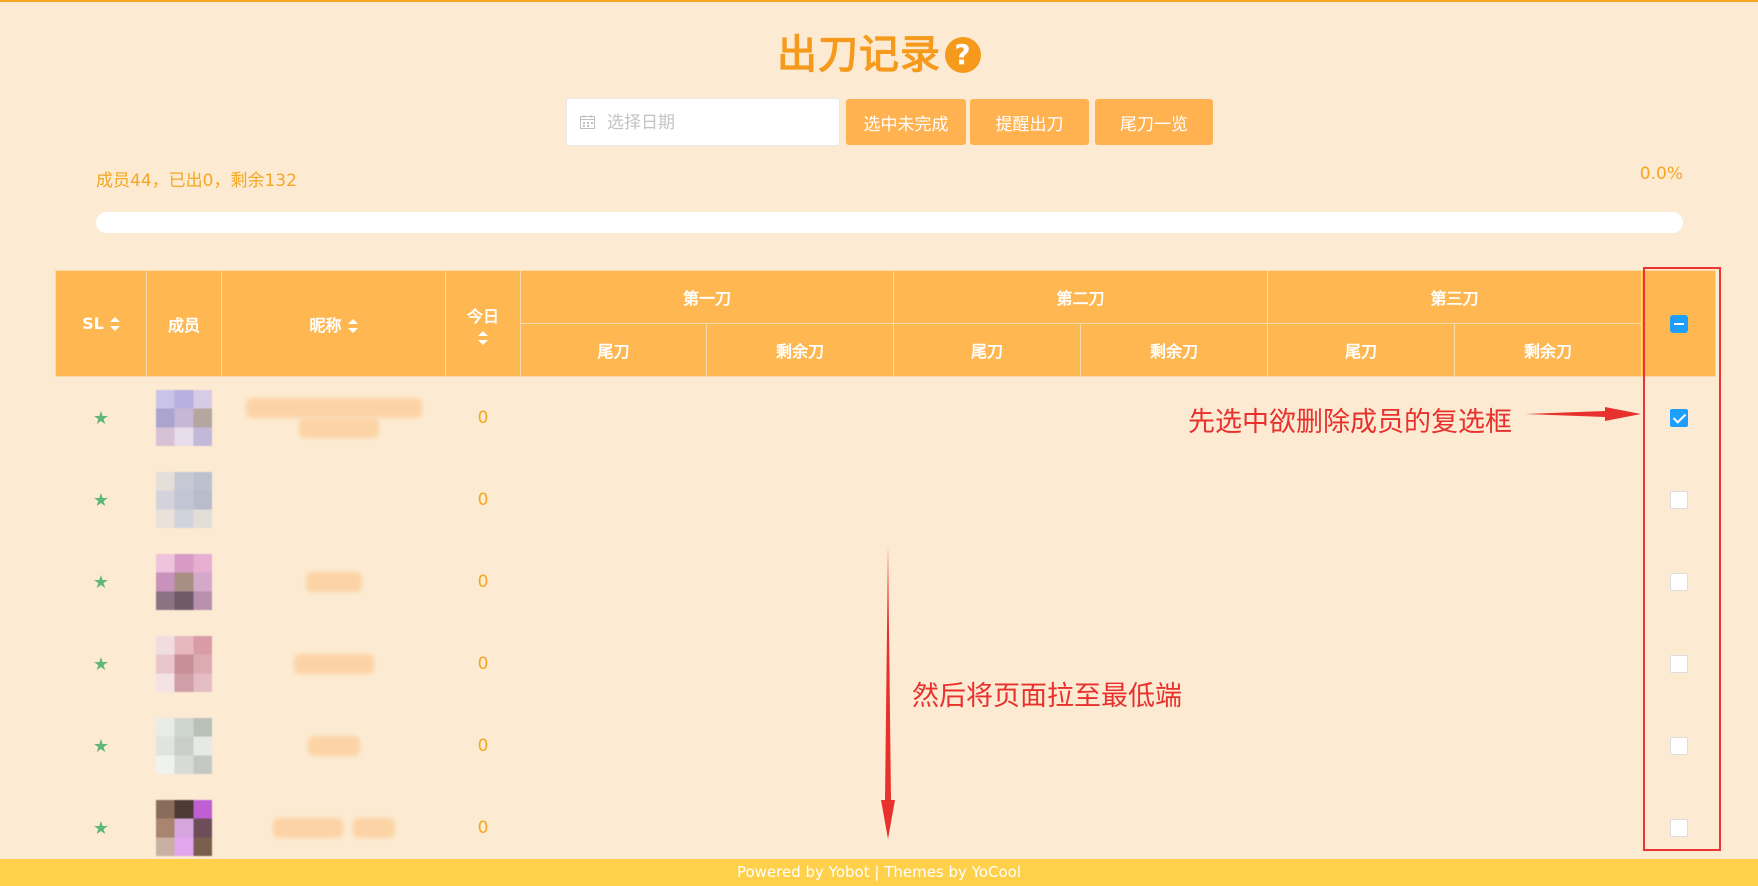  What do you see at coordinates (1682, 559) in the screenshot?
I see `highlight-box` at bounding box center [1682, 559].